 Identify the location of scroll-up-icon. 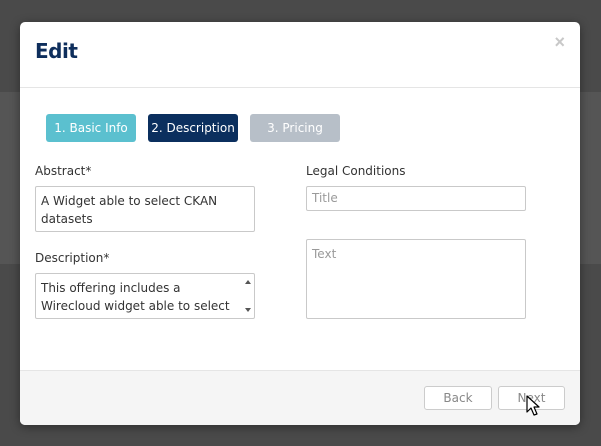
(248, 282).